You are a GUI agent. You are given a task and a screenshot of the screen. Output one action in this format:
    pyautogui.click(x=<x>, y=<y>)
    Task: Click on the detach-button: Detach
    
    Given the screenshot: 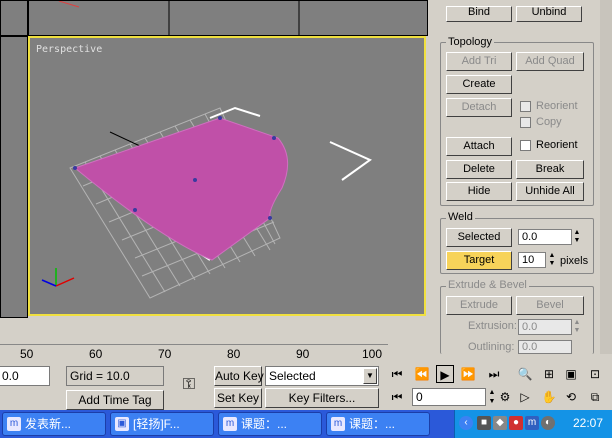 What is the action you would take?
    pyautogui.click(x=479, y=107)
    